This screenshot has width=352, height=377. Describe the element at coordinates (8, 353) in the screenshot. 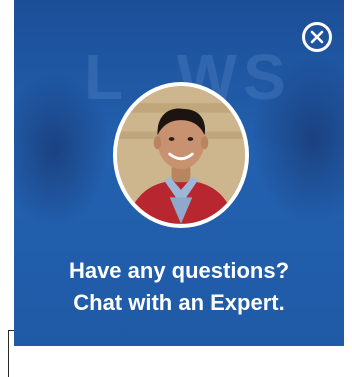

I see `frame-corner-vertical` at that location.